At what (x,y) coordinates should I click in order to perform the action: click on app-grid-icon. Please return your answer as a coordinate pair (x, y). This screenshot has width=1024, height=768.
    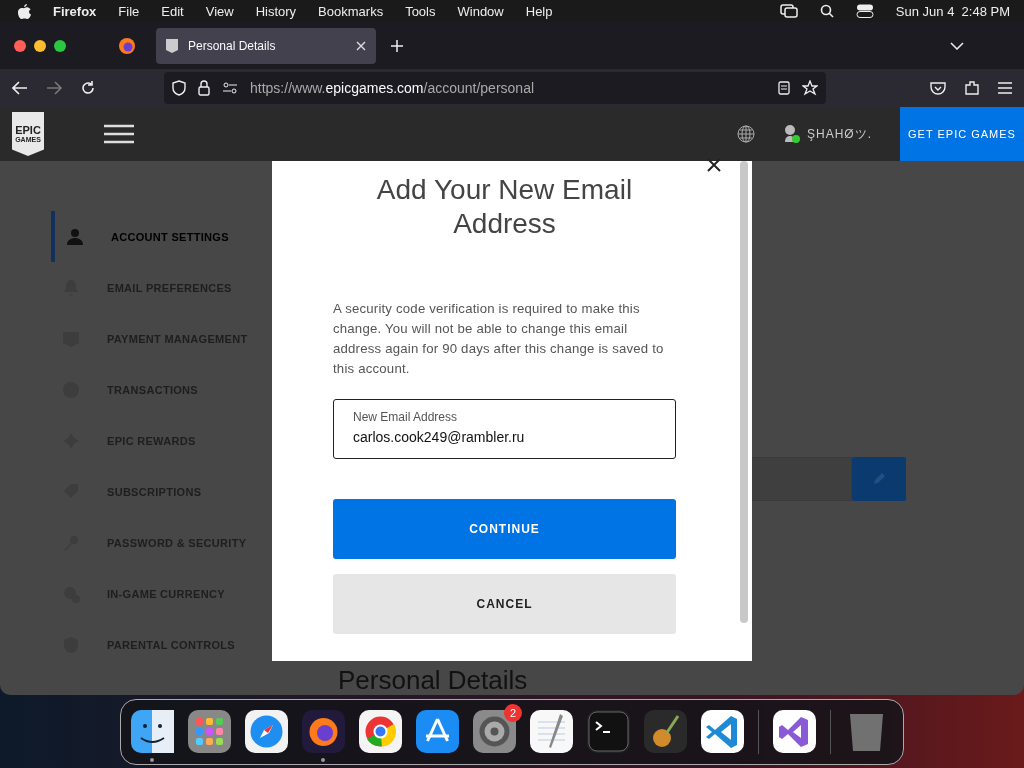
    Looking at the image, I should click on (209, 731).